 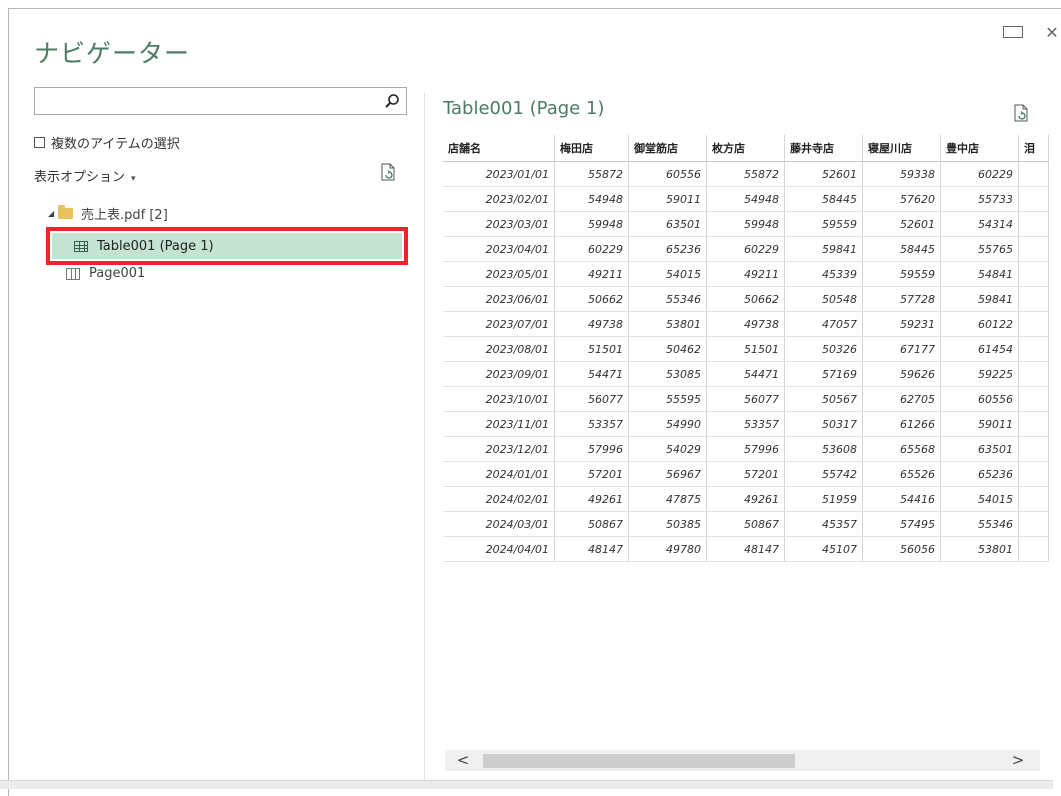 What do you see at coordinates (979, 249) in the screenshot?
I see `table-cell: 55765` at bounding box center [979, 249].